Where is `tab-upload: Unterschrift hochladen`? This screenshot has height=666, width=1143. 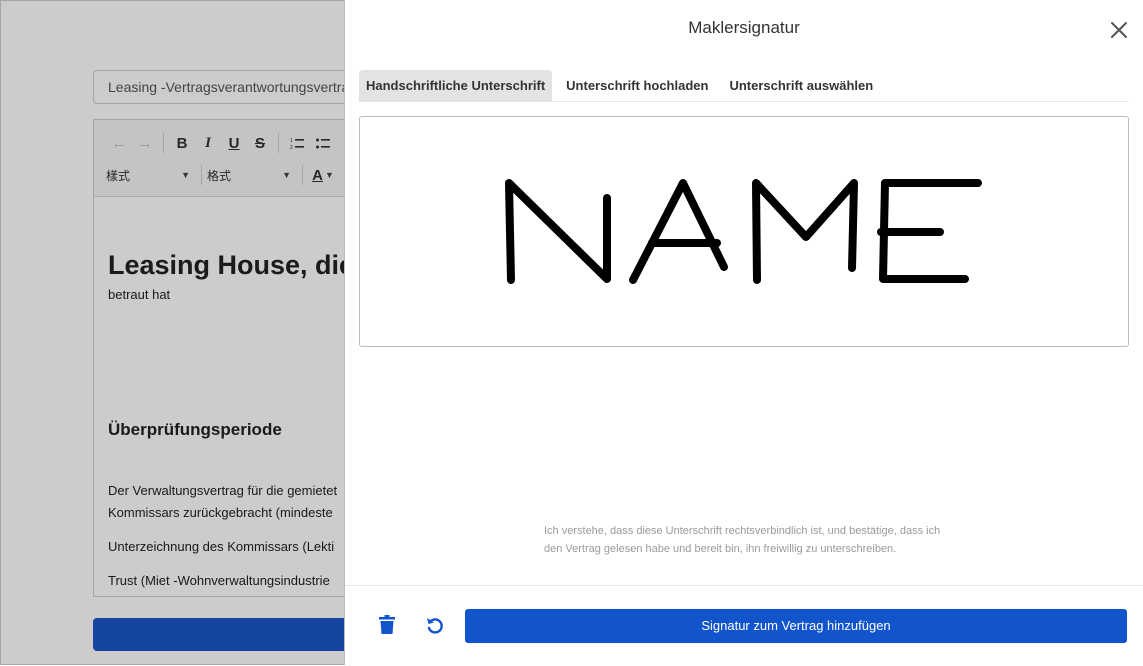
tab-upload: Unterschrift hochladen is located at coordinates (637, 85).